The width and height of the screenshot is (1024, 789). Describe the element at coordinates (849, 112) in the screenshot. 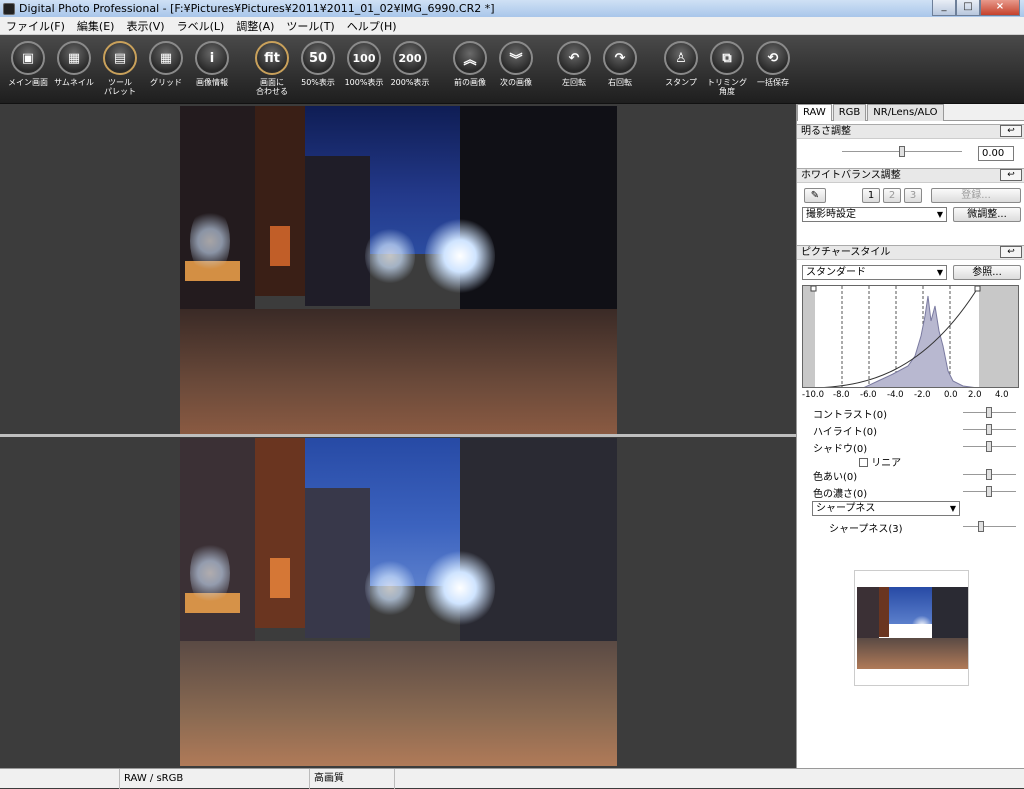

I see `tab-rgb: RGB` at that location.